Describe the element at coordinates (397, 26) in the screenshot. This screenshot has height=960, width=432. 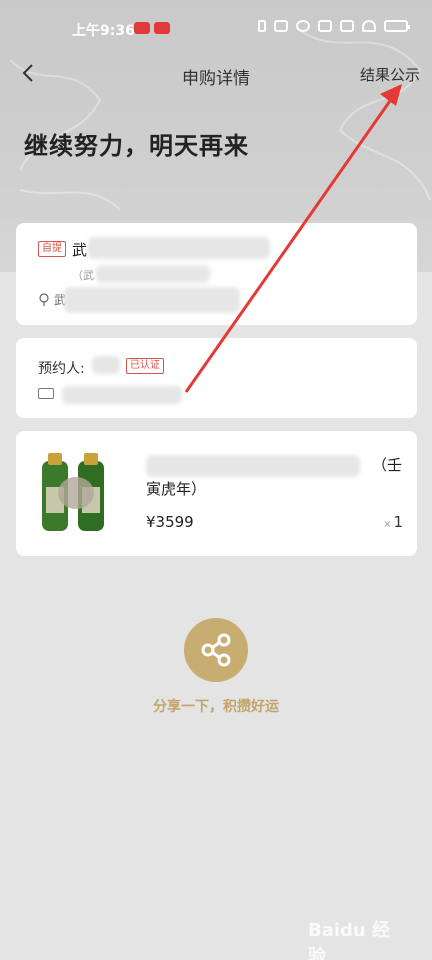
I see `battery-icon` at that location.